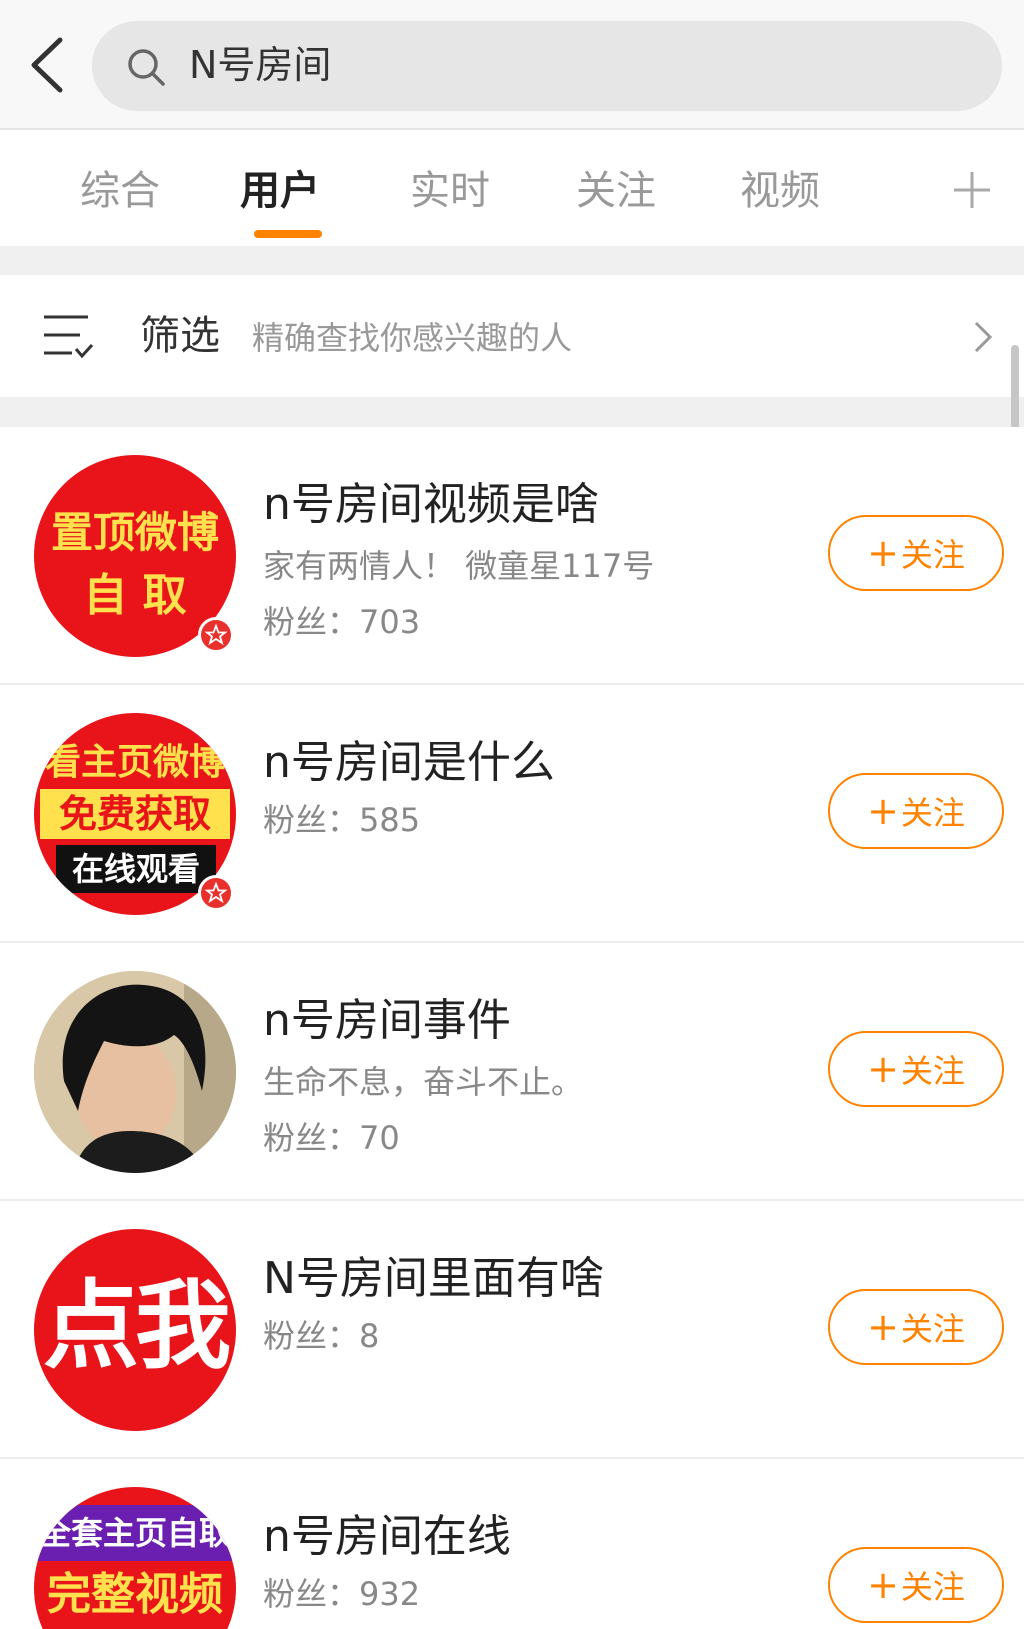  I want to click on top-bar: N号房间, so click(512, 65).